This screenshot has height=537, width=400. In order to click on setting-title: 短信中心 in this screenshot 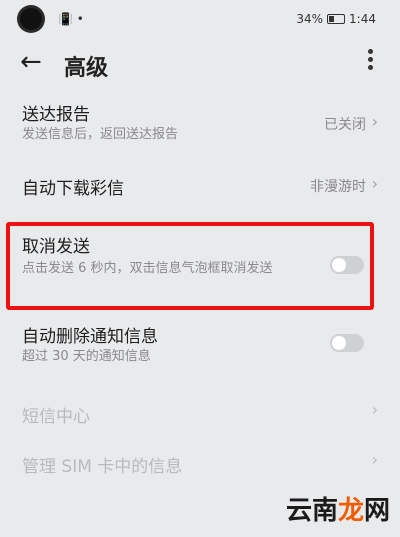, I will do `click(56, 417)`.